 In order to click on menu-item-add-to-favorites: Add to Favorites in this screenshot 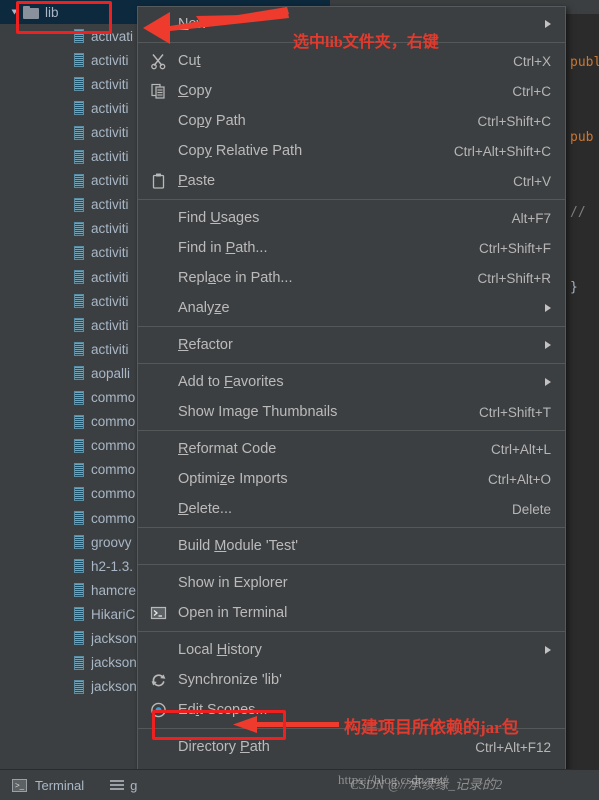, I will do `click(351, 382)`.